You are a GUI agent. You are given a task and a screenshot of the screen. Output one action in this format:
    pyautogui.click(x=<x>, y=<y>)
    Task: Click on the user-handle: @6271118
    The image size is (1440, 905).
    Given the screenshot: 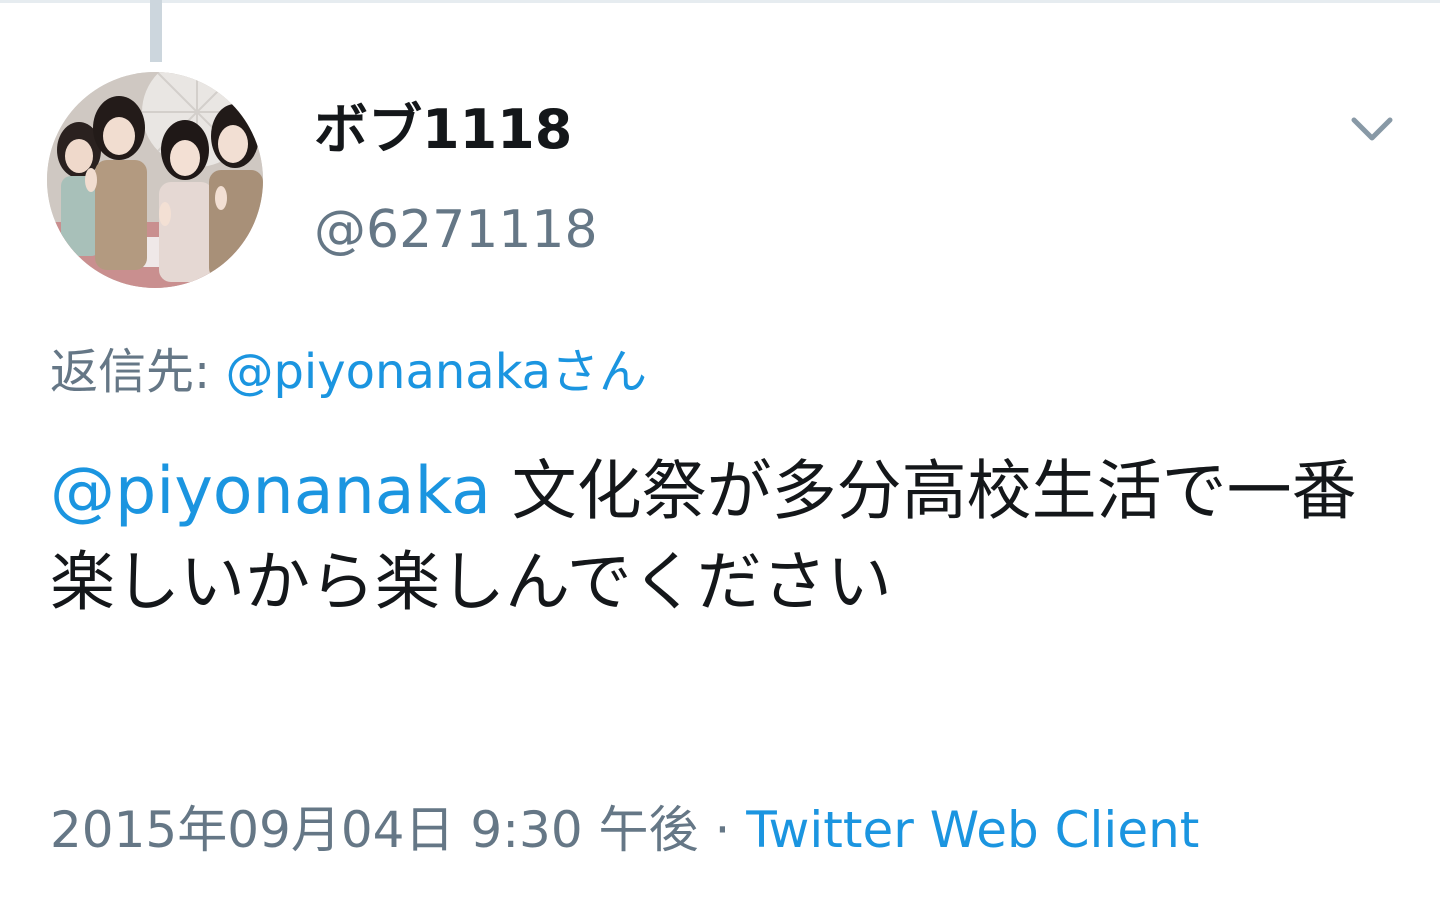 What is the action you would take?
    pyautogui.click(x=456, y=230)
    